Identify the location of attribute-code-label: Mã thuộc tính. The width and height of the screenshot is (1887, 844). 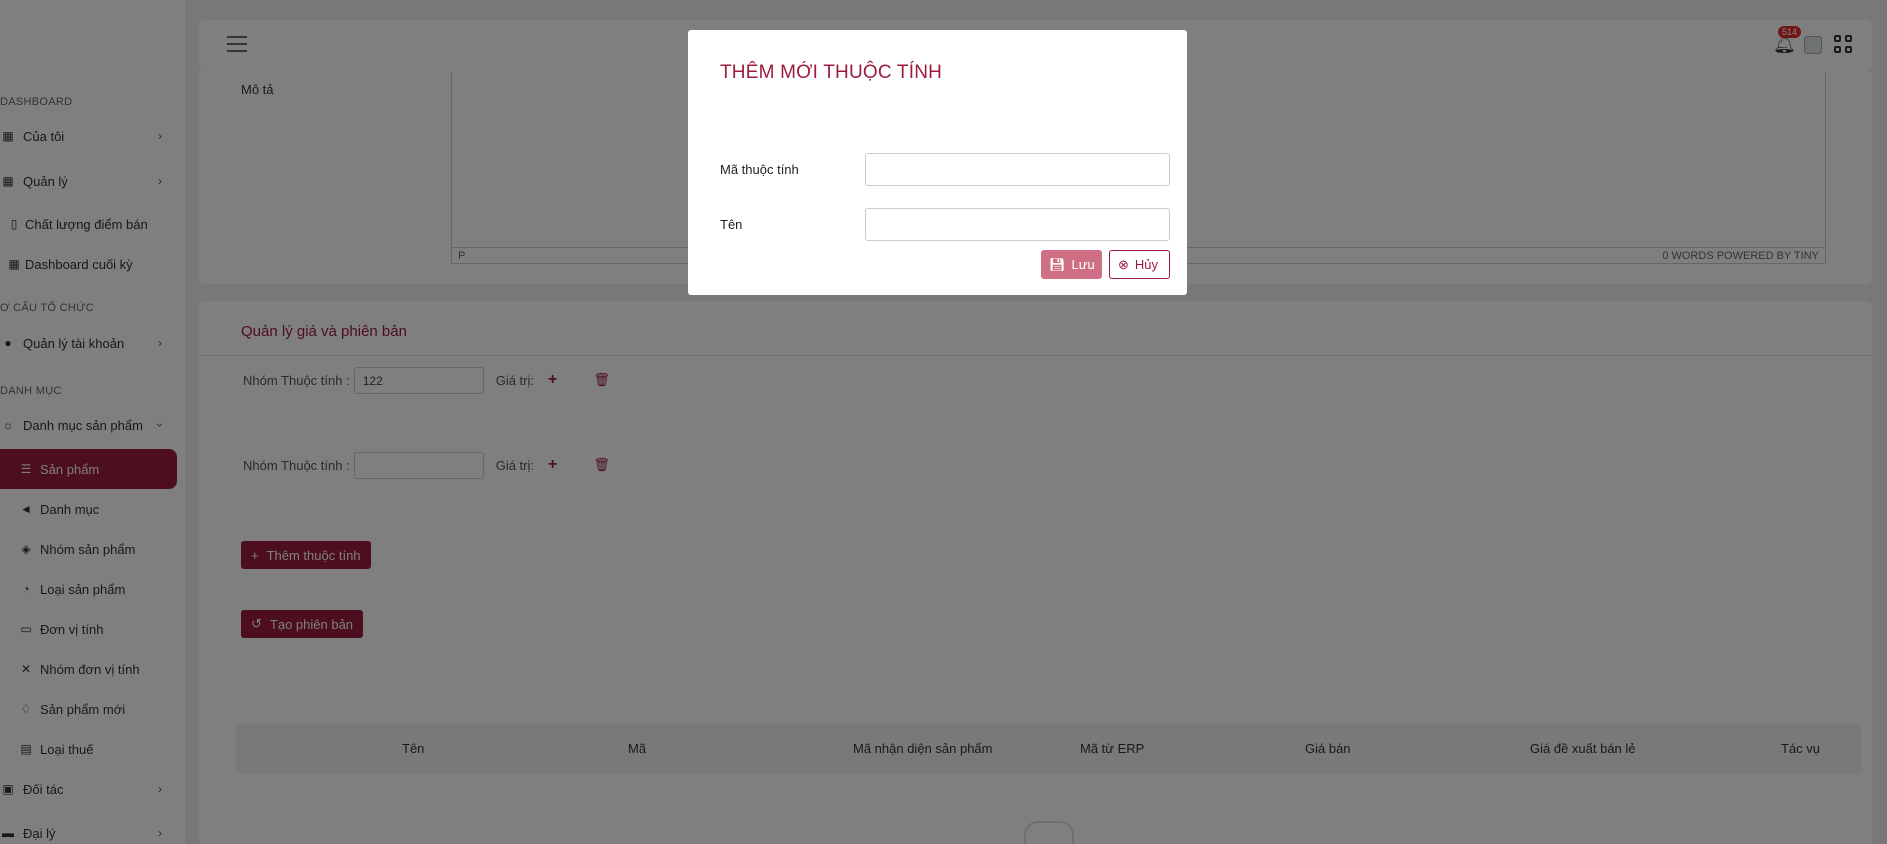
(759, 169).